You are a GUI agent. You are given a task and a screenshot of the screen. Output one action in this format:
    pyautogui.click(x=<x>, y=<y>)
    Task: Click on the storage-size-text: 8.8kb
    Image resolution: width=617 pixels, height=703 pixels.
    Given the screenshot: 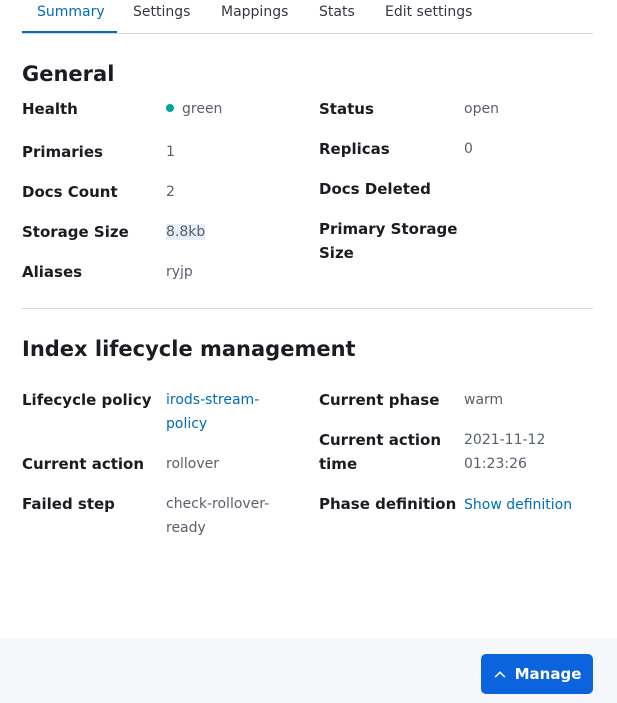 What is the action you would take?
    pyautogui.click(x=186, y=232)
    